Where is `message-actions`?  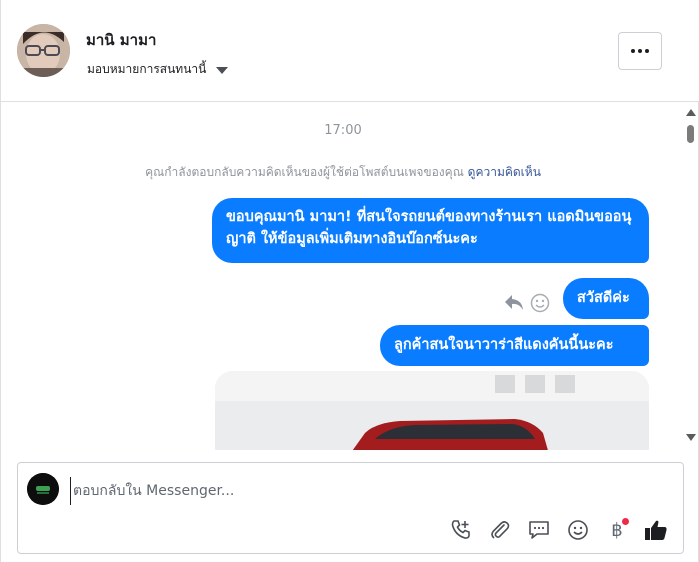
message-actions is located at coordinates (527, 305).